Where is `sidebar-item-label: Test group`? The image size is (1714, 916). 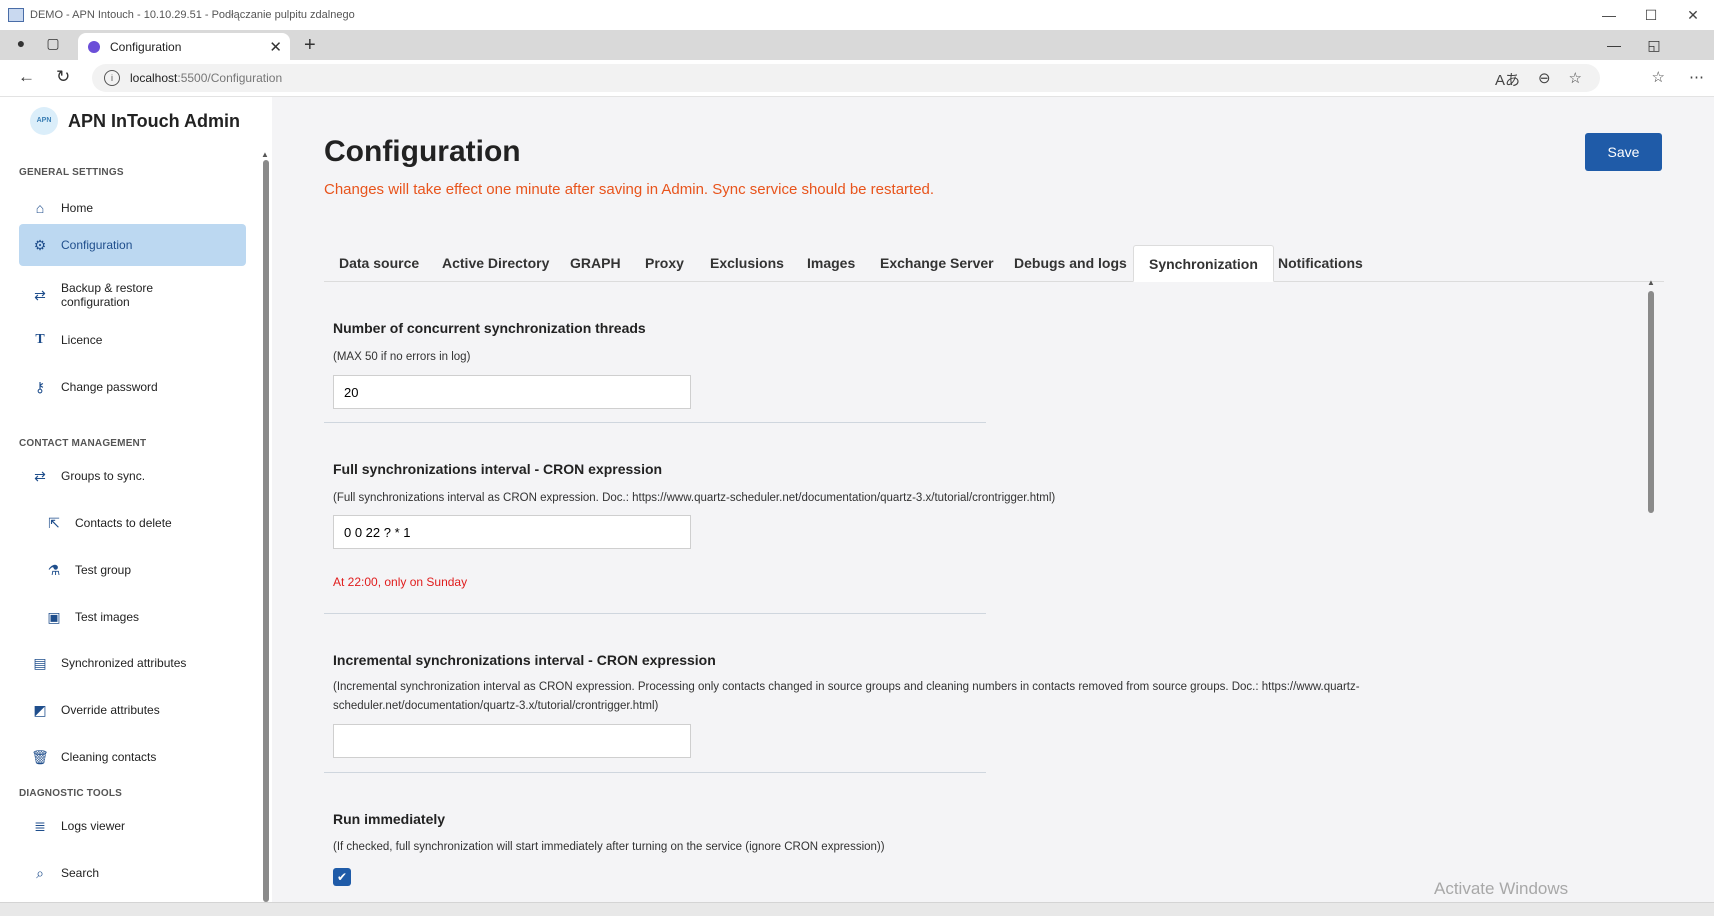
sidebar-item-label: Test group is located at coordinates (103, 570).